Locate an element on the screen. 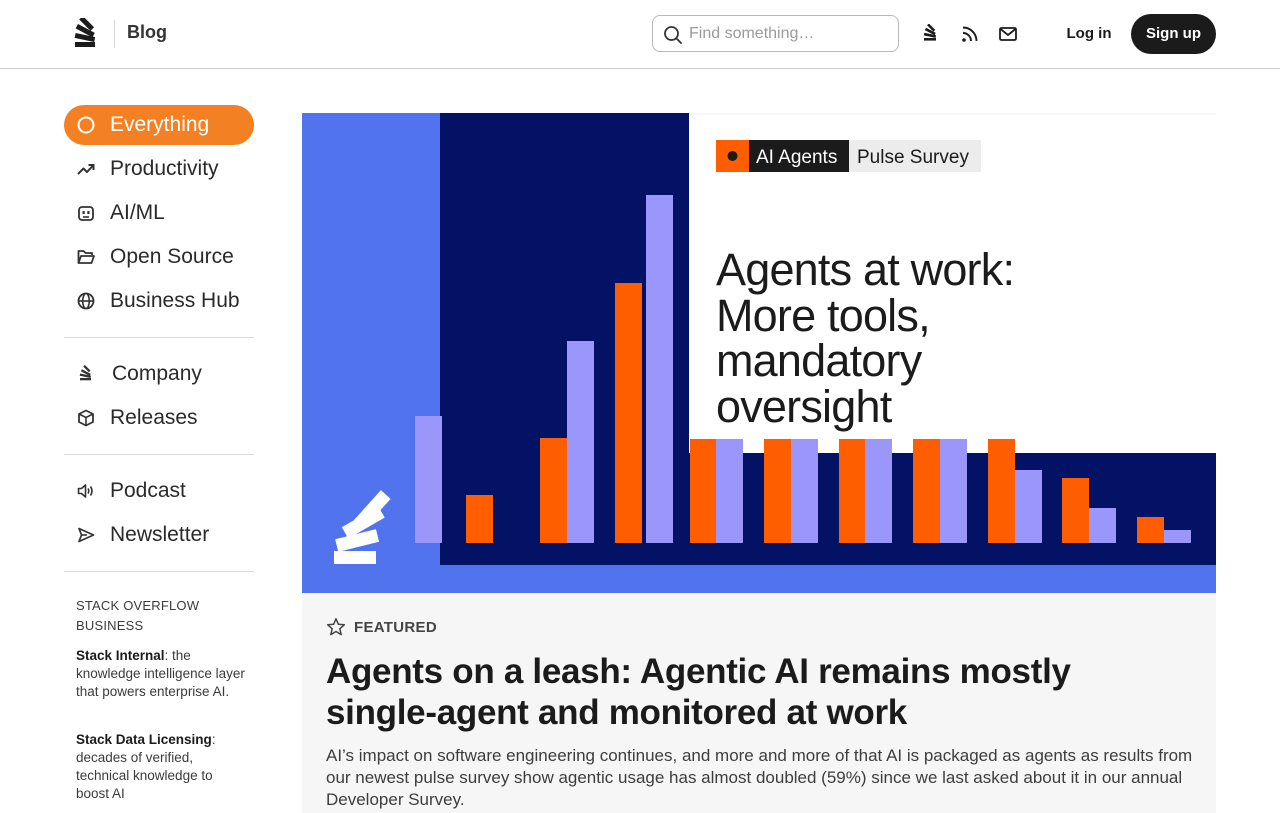  star-icon is located at coordinates (336, 627).